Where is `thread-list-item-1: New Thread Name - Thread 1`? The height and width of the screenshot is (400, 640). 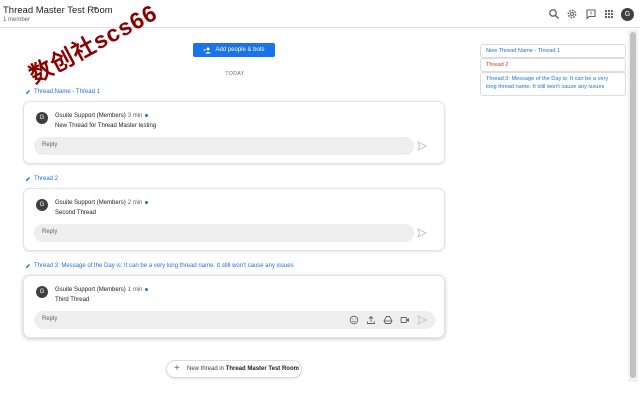
thread-list-item-1: New Thread Name - Thread 1 is located at coordinates (553, 51).